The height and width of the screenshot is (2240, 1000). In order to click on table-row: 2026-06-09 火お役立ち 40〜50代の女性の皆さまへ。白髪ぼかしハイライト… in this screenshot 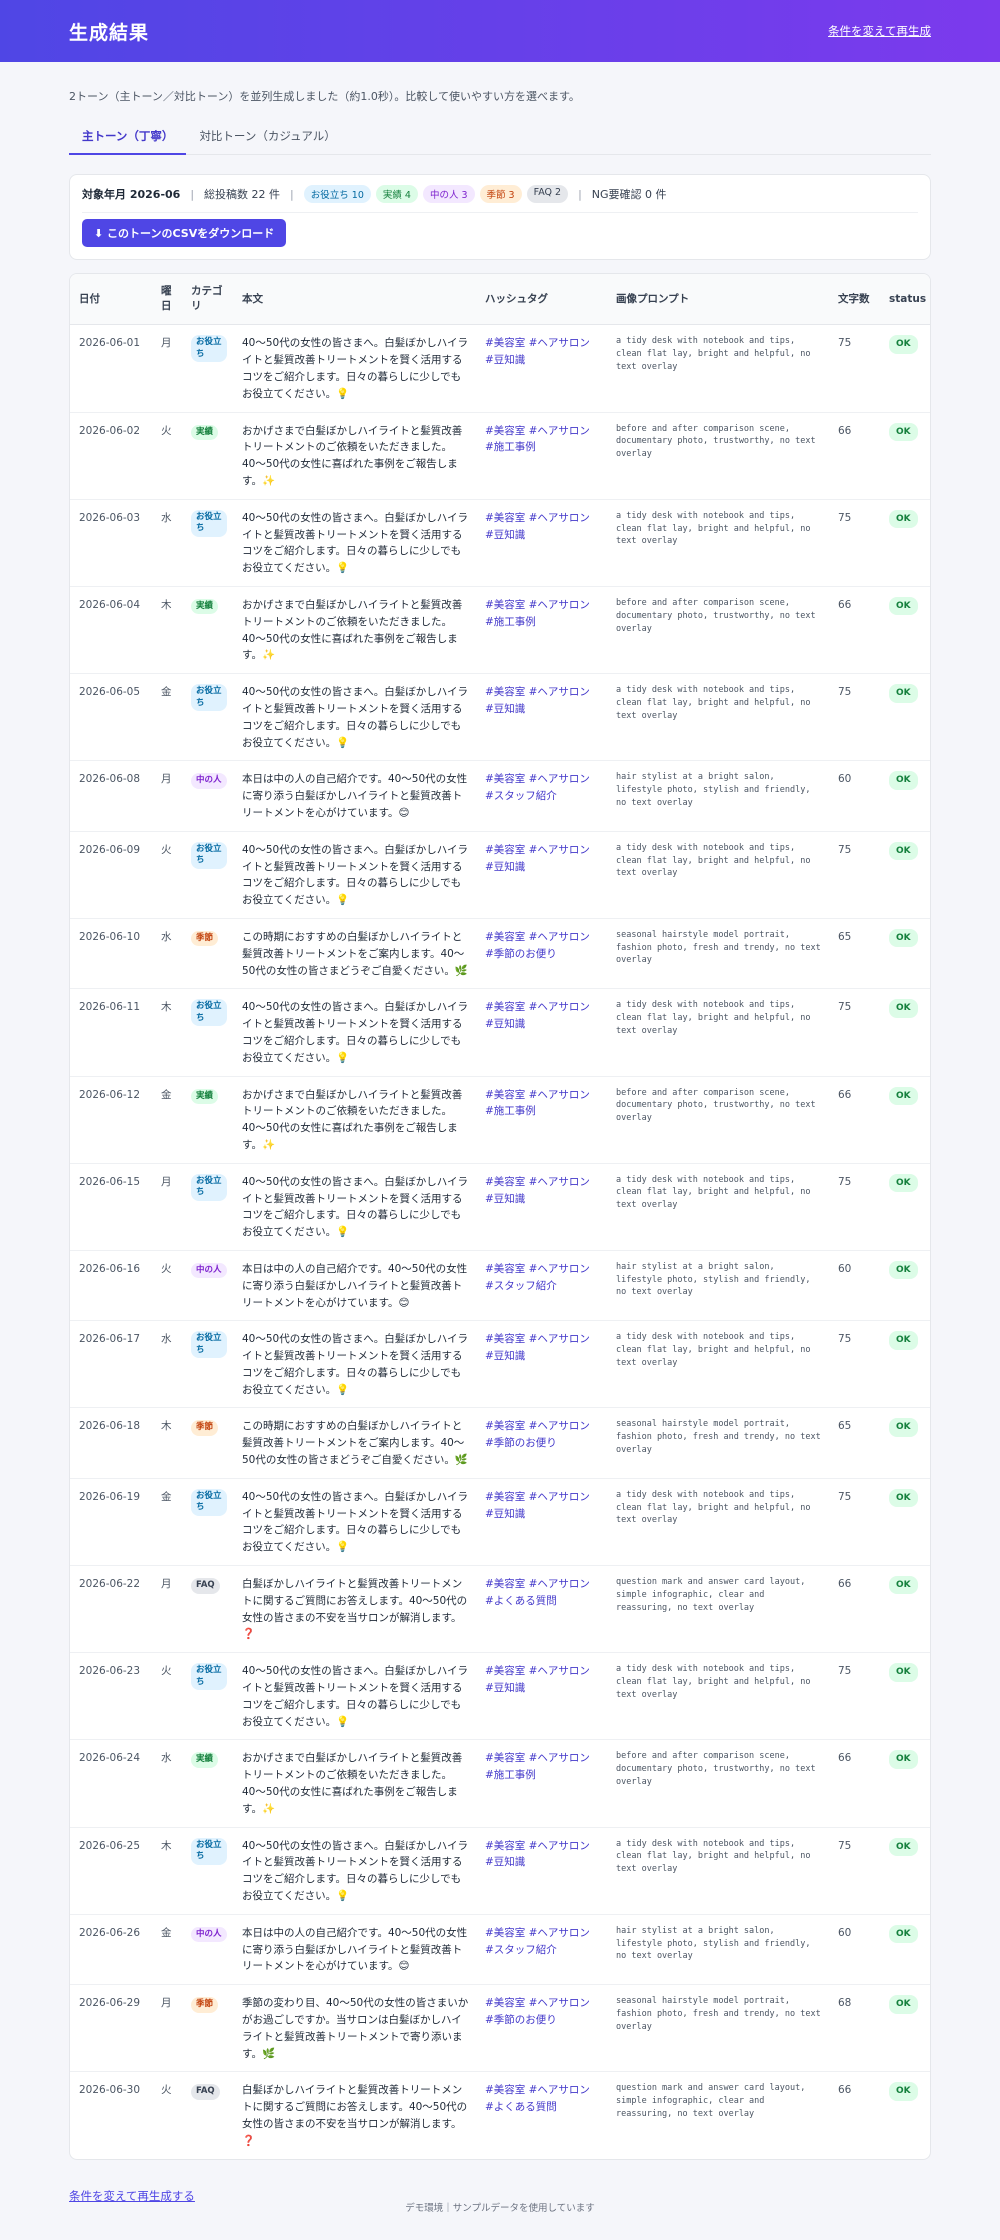, I will do `click(500, 875)`.